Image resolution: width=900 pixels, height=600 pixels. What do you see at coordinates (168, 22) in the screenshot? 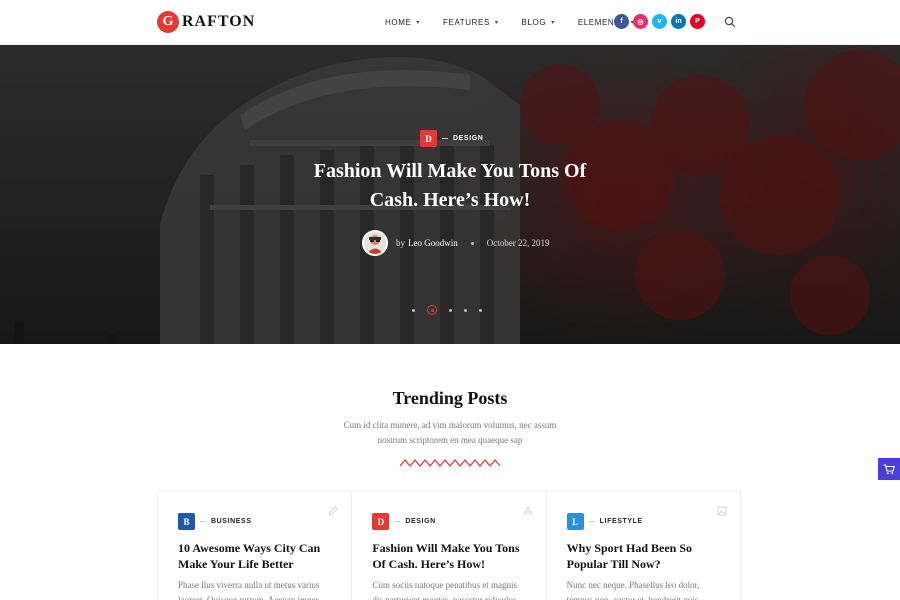
I see `logo-badge: G` at bounding box center [168, 22].